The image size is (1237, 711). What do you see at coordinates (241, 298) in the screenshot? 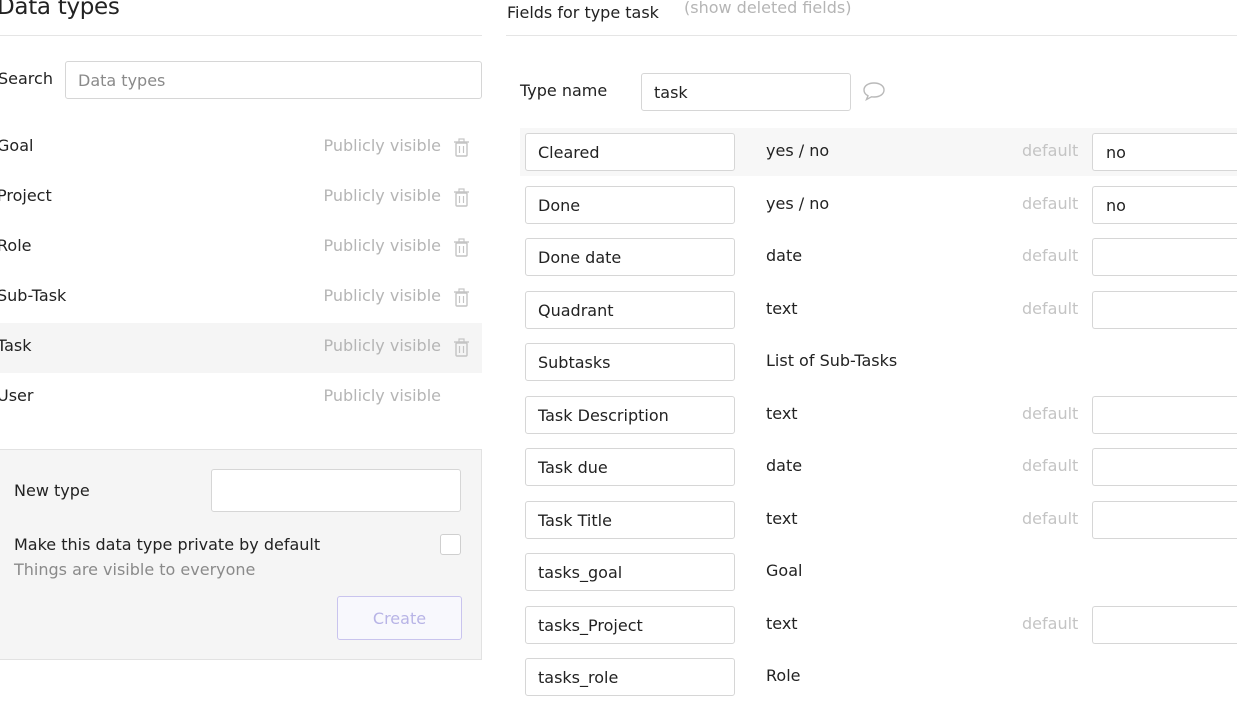
I see `data-type-row: Sub-Task Publicly visible` at bounding box center [241, 298].